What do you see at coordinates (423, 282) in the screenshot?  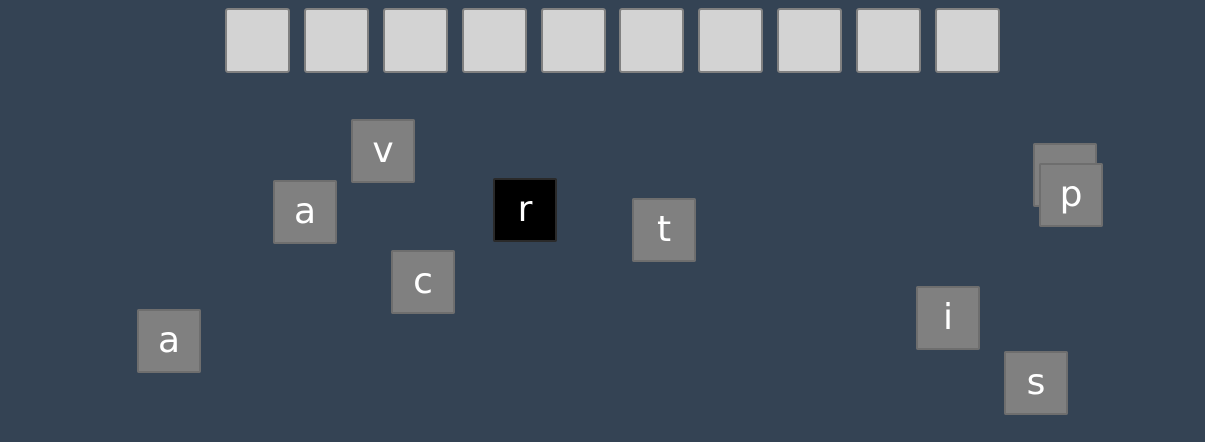 I see `letter-tile-c: c` at bounding box center [423, 282].